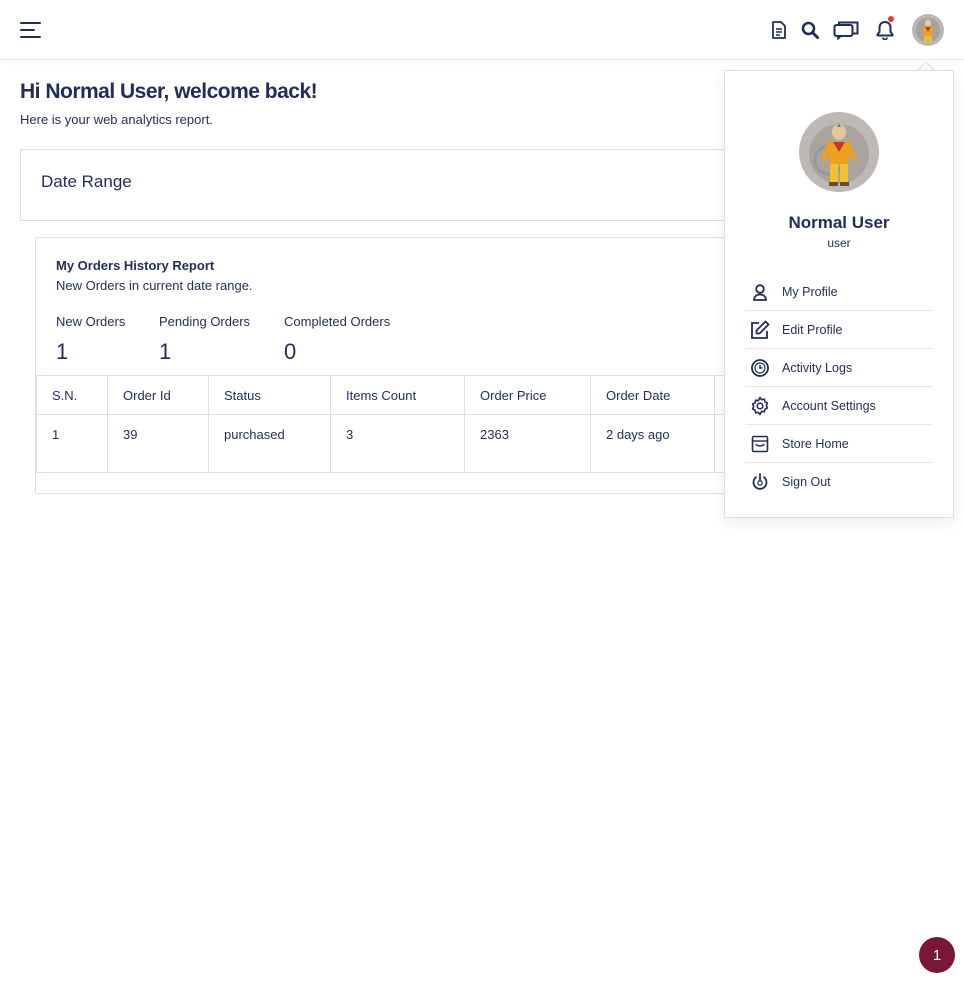 The height and width of the screenshot is (1005, 964). Describe the element at coordinates (337, 321) in the screenshot. I see `stat-label: Completed Orders` at that location.